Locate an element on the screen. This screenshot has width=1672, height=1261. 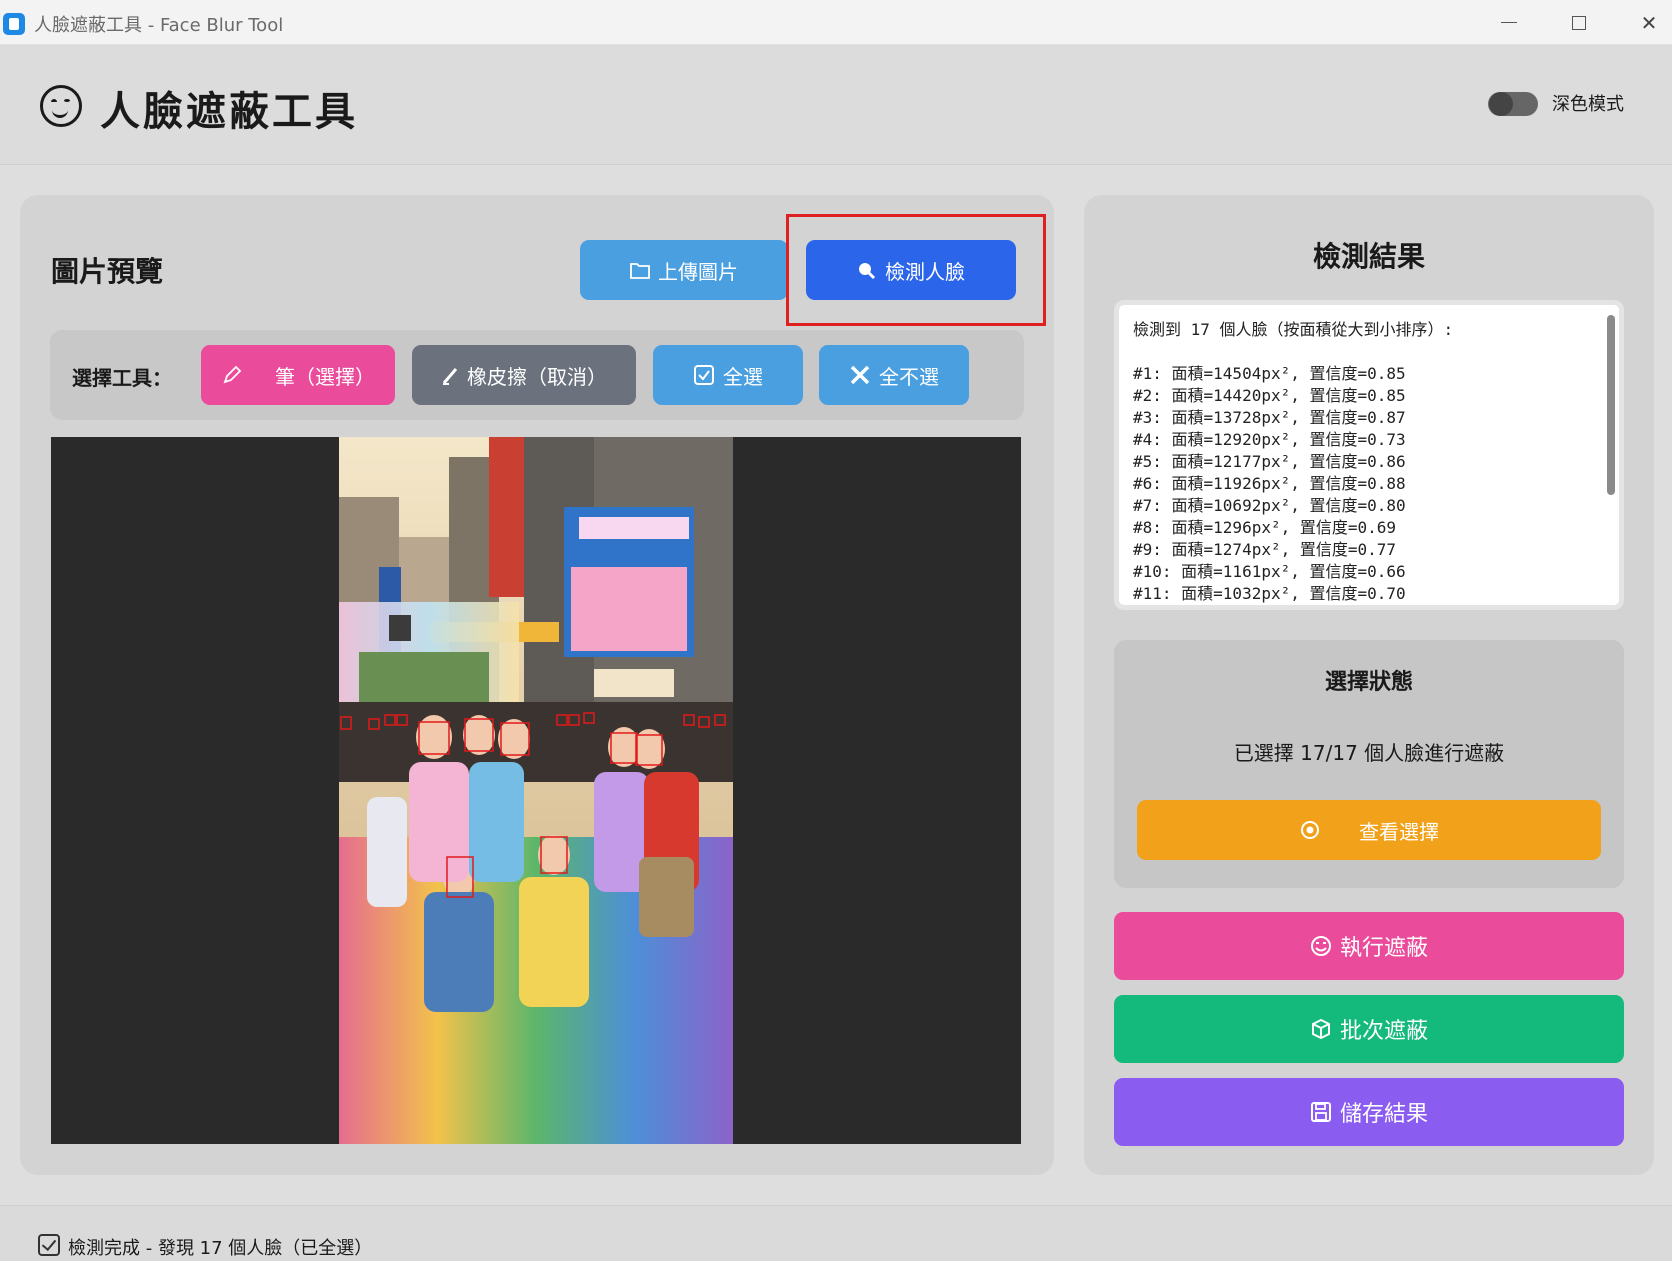
search-icon is located at coordinates (867, 271).